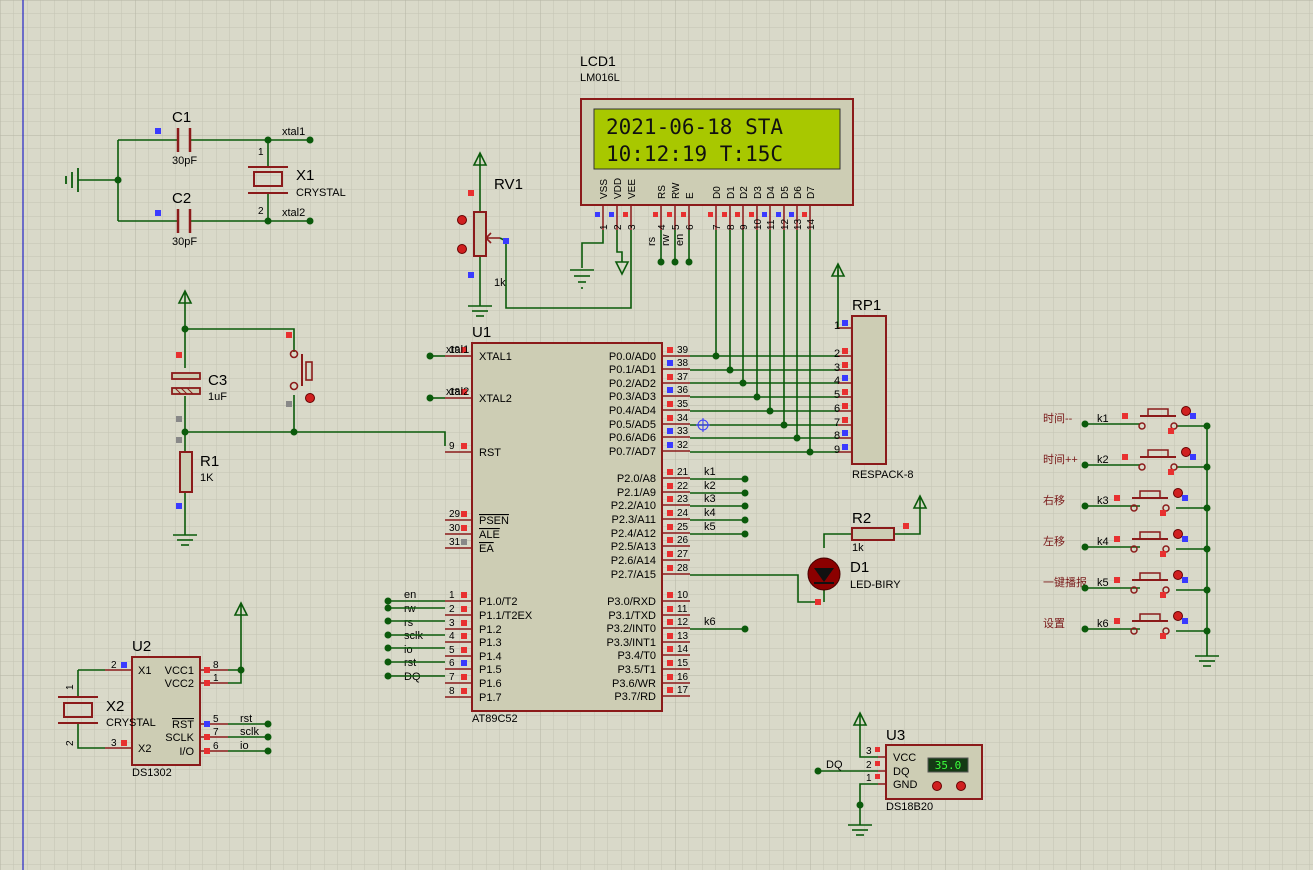 This screenshot has width=1313, height=870. Describe the element at coordinates (771, 224) in the screenshot. I see `lcd-pin-number: 11` at that location.